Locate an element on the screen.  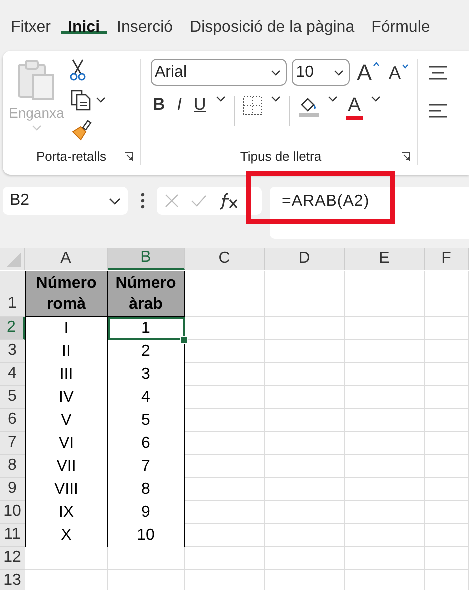
borders-icon is located at coordinates (253, 106).